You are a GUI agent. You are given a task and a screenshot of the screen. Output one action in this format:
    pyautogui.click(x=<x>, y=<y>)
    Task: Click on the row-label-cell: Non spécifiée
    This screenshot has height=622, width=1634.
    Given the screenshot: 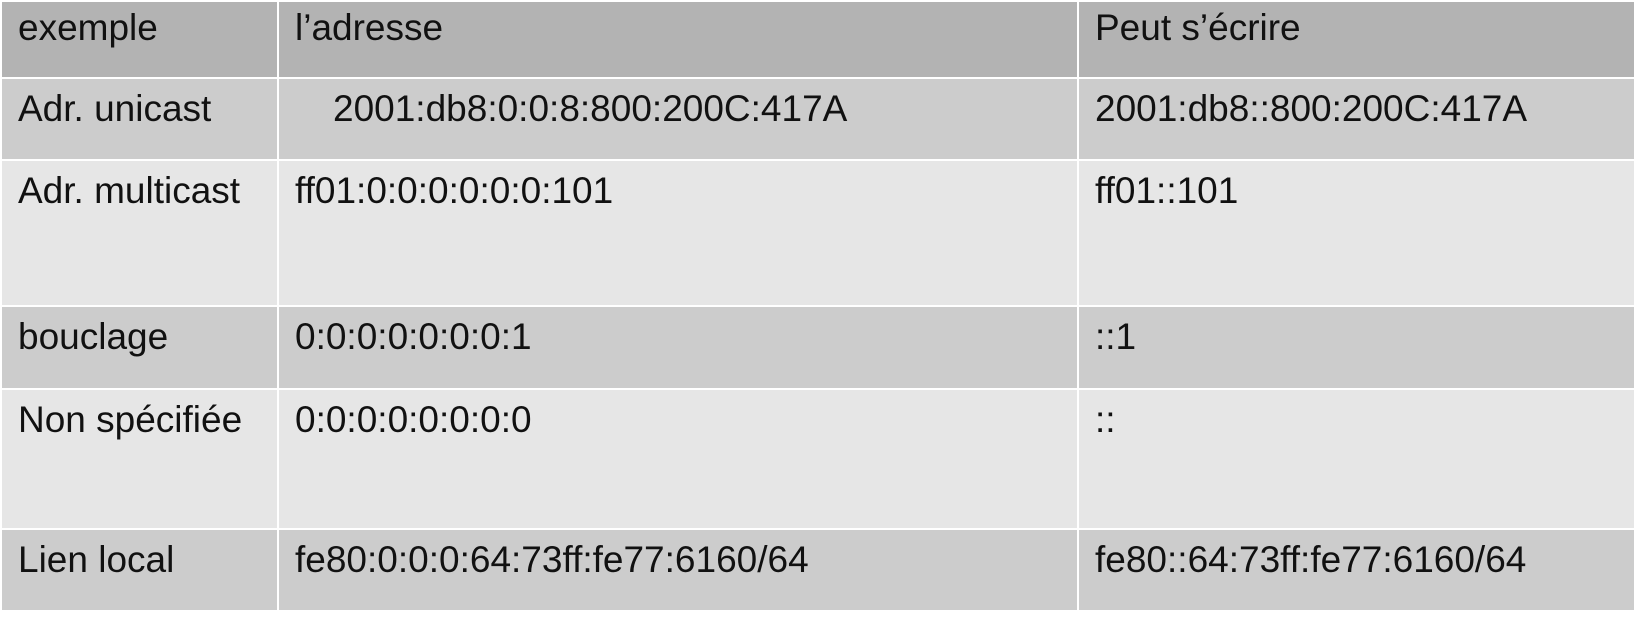 What is the action you would take?
    pyautogui.click(x=139, y=459)
    